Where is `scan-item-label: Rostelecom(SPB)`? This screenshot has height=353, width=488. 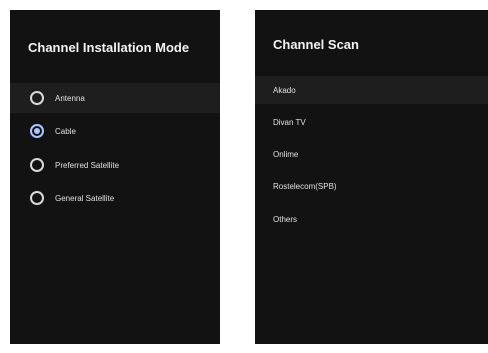
scan-item-label: Rostelecom(SPB) is located at coordinates (305, 186).